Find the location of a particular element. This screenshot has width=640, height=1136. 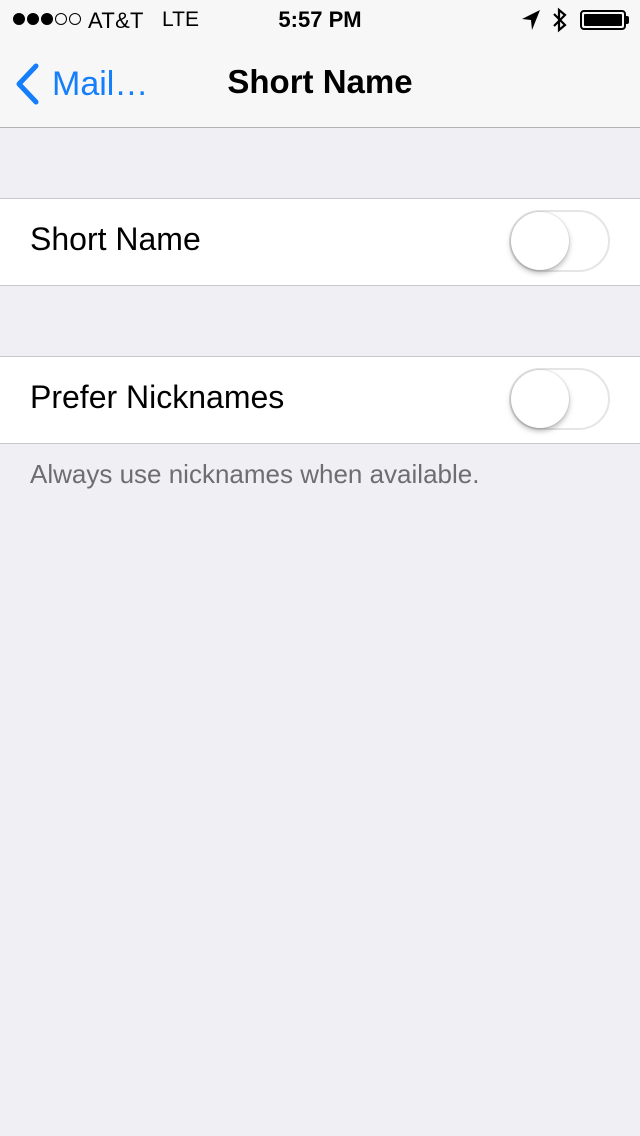

status-time: 5:57 PM is located at coordinates (320, 19).